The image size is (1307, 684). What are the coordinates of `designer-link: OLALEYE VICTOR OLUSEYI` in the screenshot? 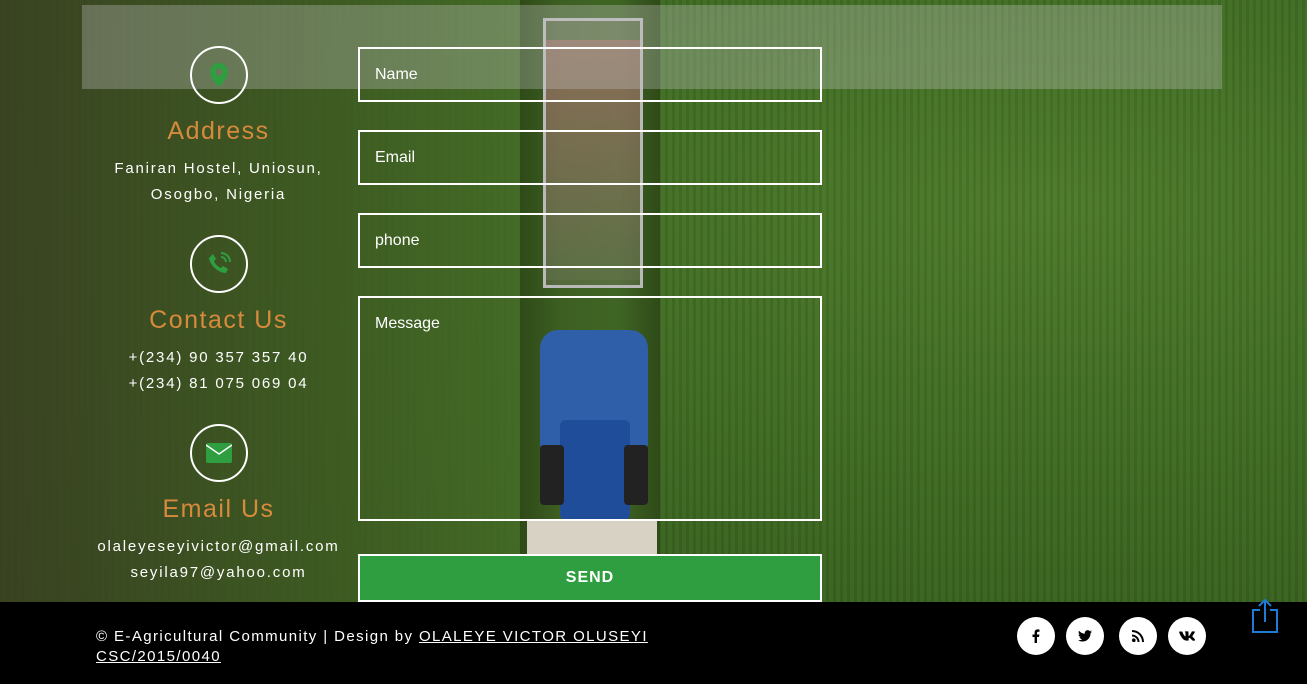 It's located at (533, 636).